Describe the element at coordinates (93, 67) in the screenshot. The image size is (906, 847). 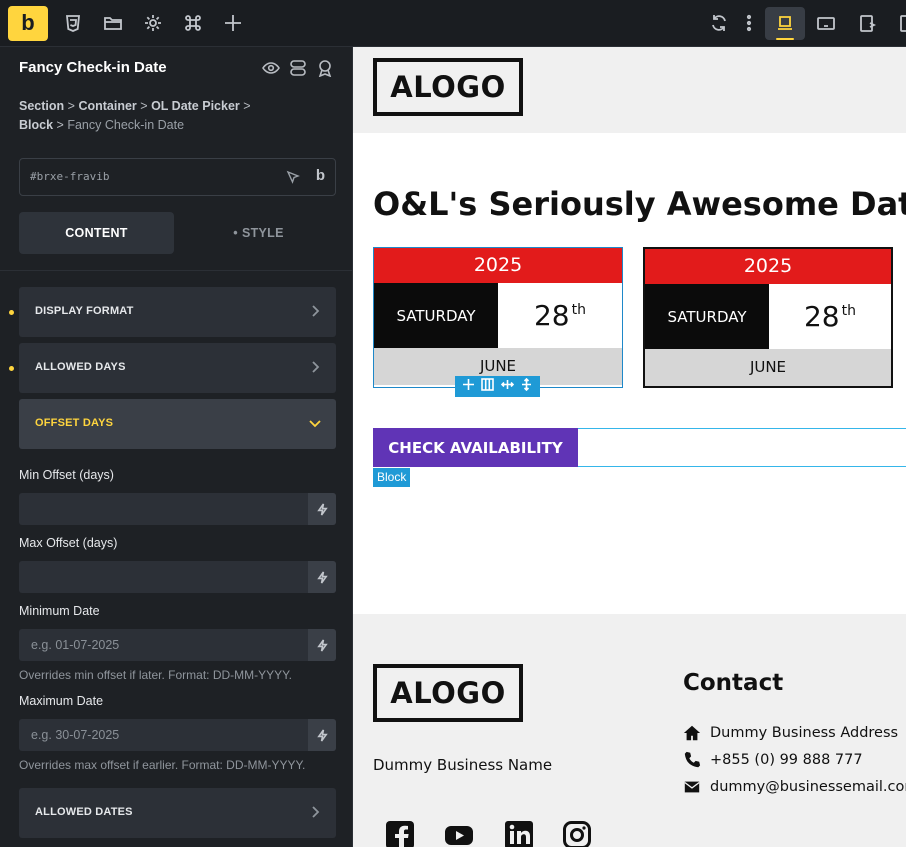
I see `element-title: Fancy Check-in Date` at that location.